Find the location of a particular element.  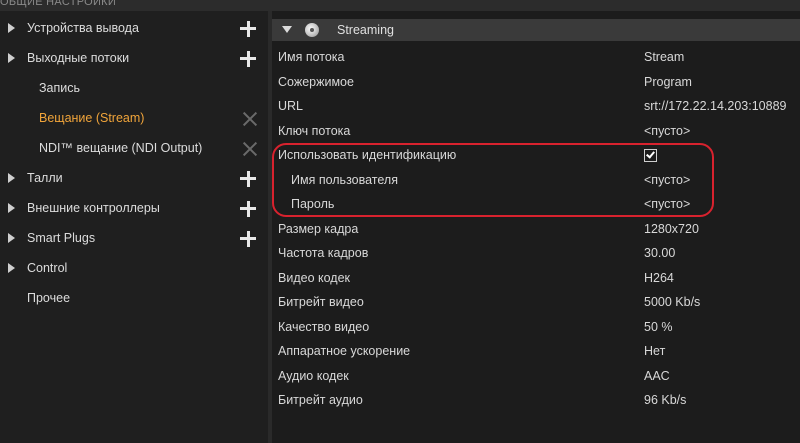

sidebar-item-output-streams: Выходные потоки is located at coordinates (134, 59).